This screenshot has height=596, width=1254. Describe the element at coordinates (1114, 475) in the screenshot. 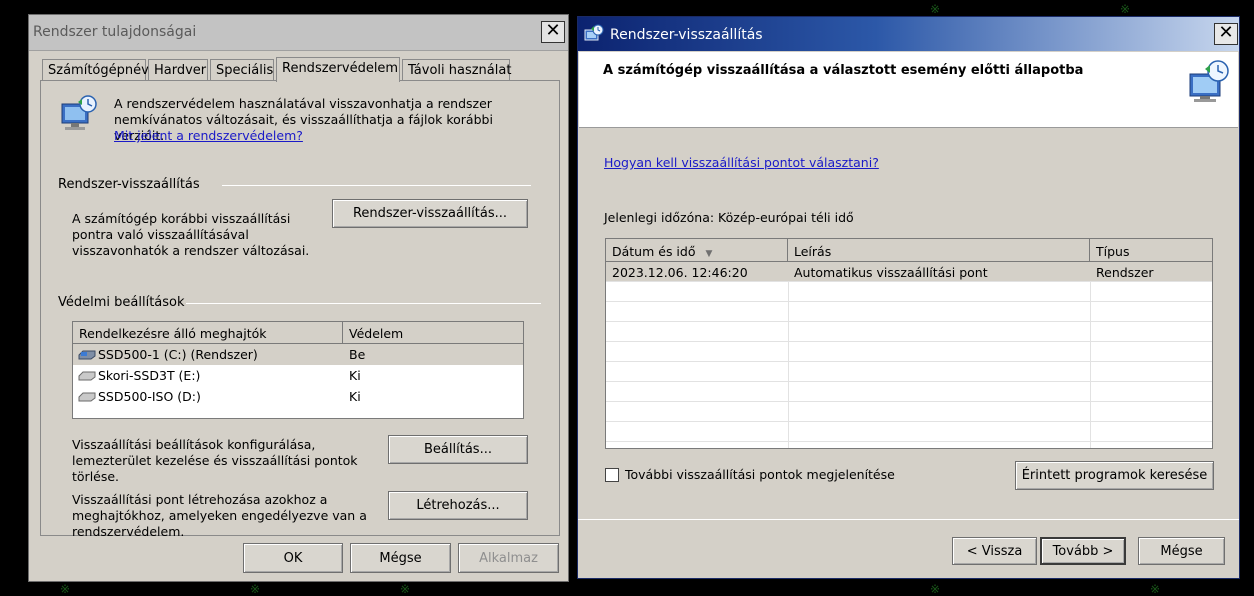

I see `scan-affected-programs-button: Érintett programok keresése` at that location.